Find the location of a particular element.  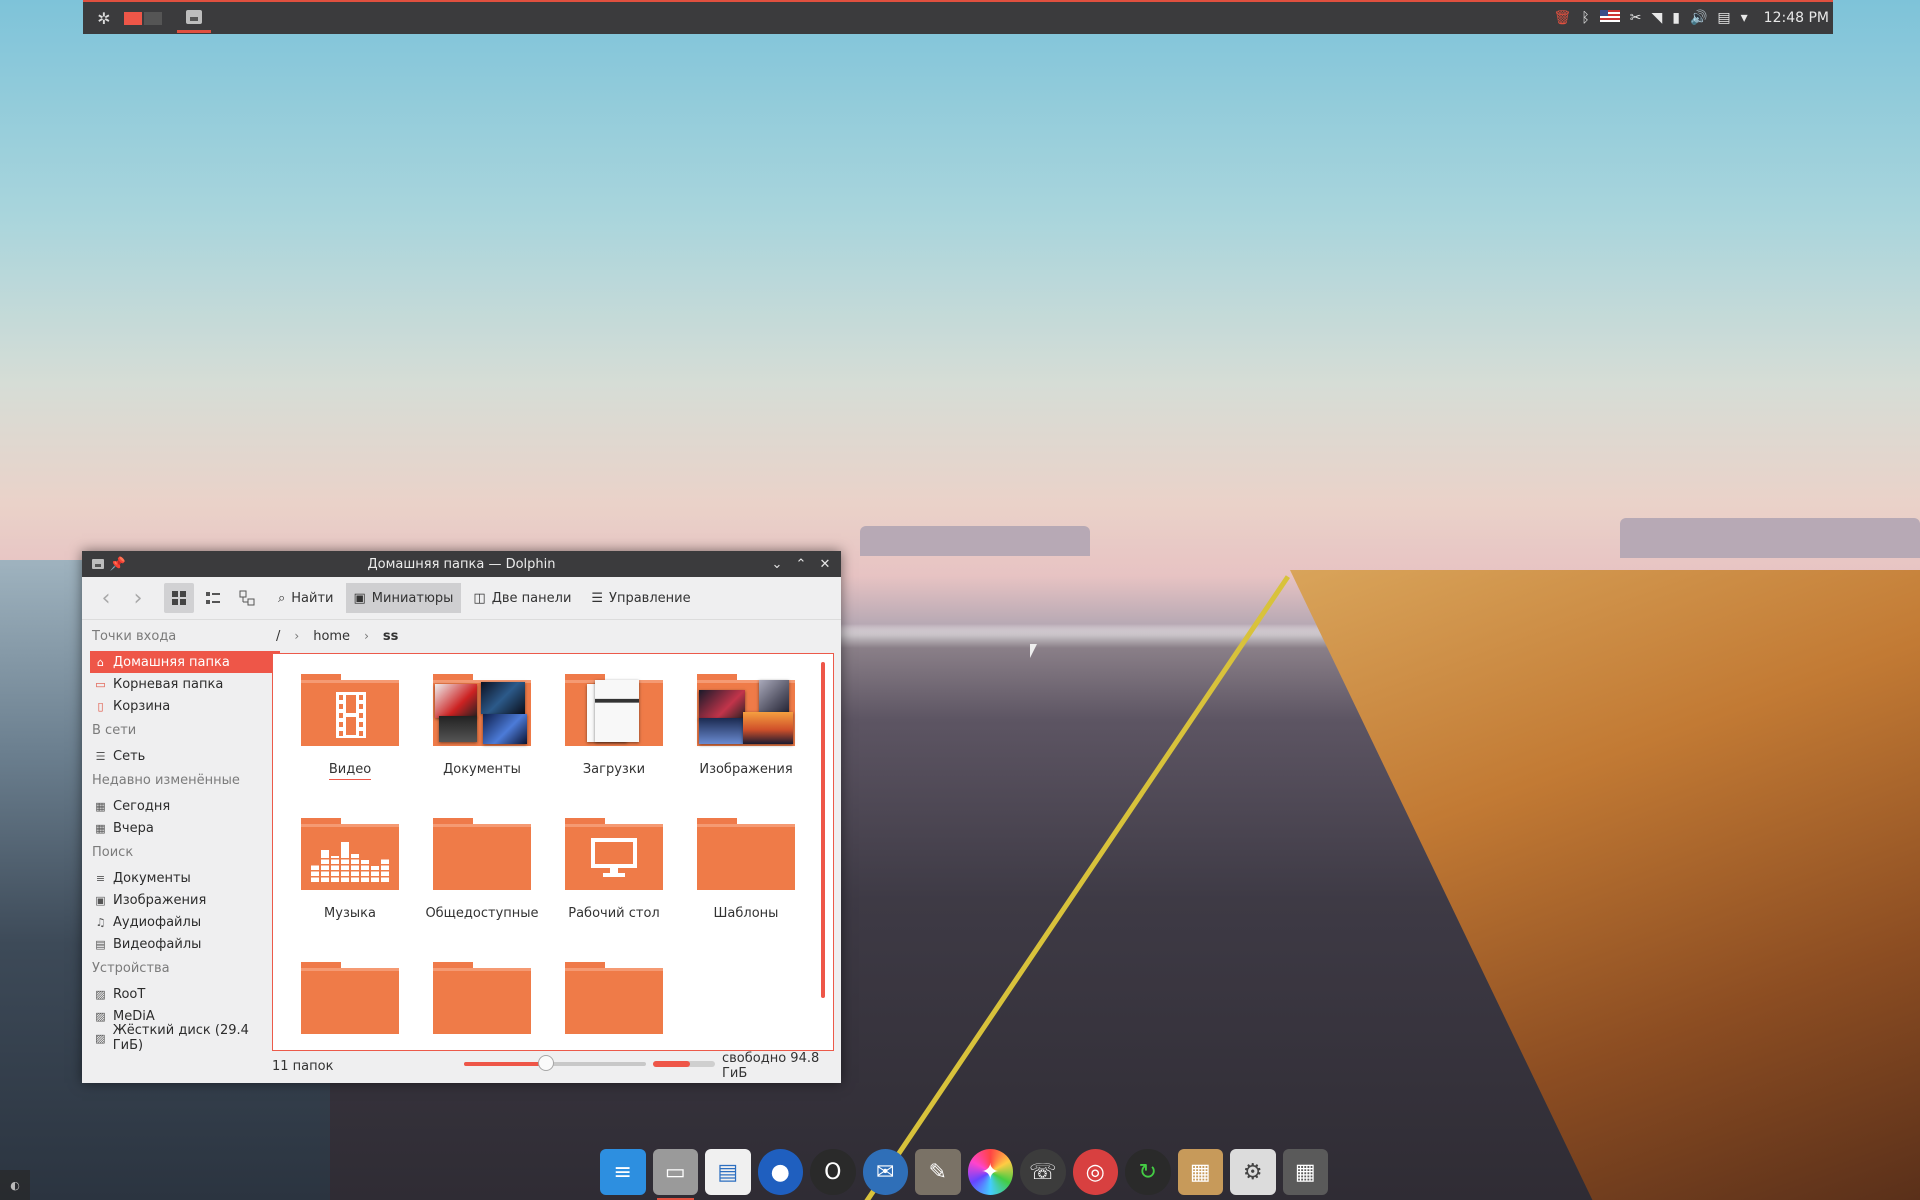

forward-button: › is located at coordinates (138, 598).